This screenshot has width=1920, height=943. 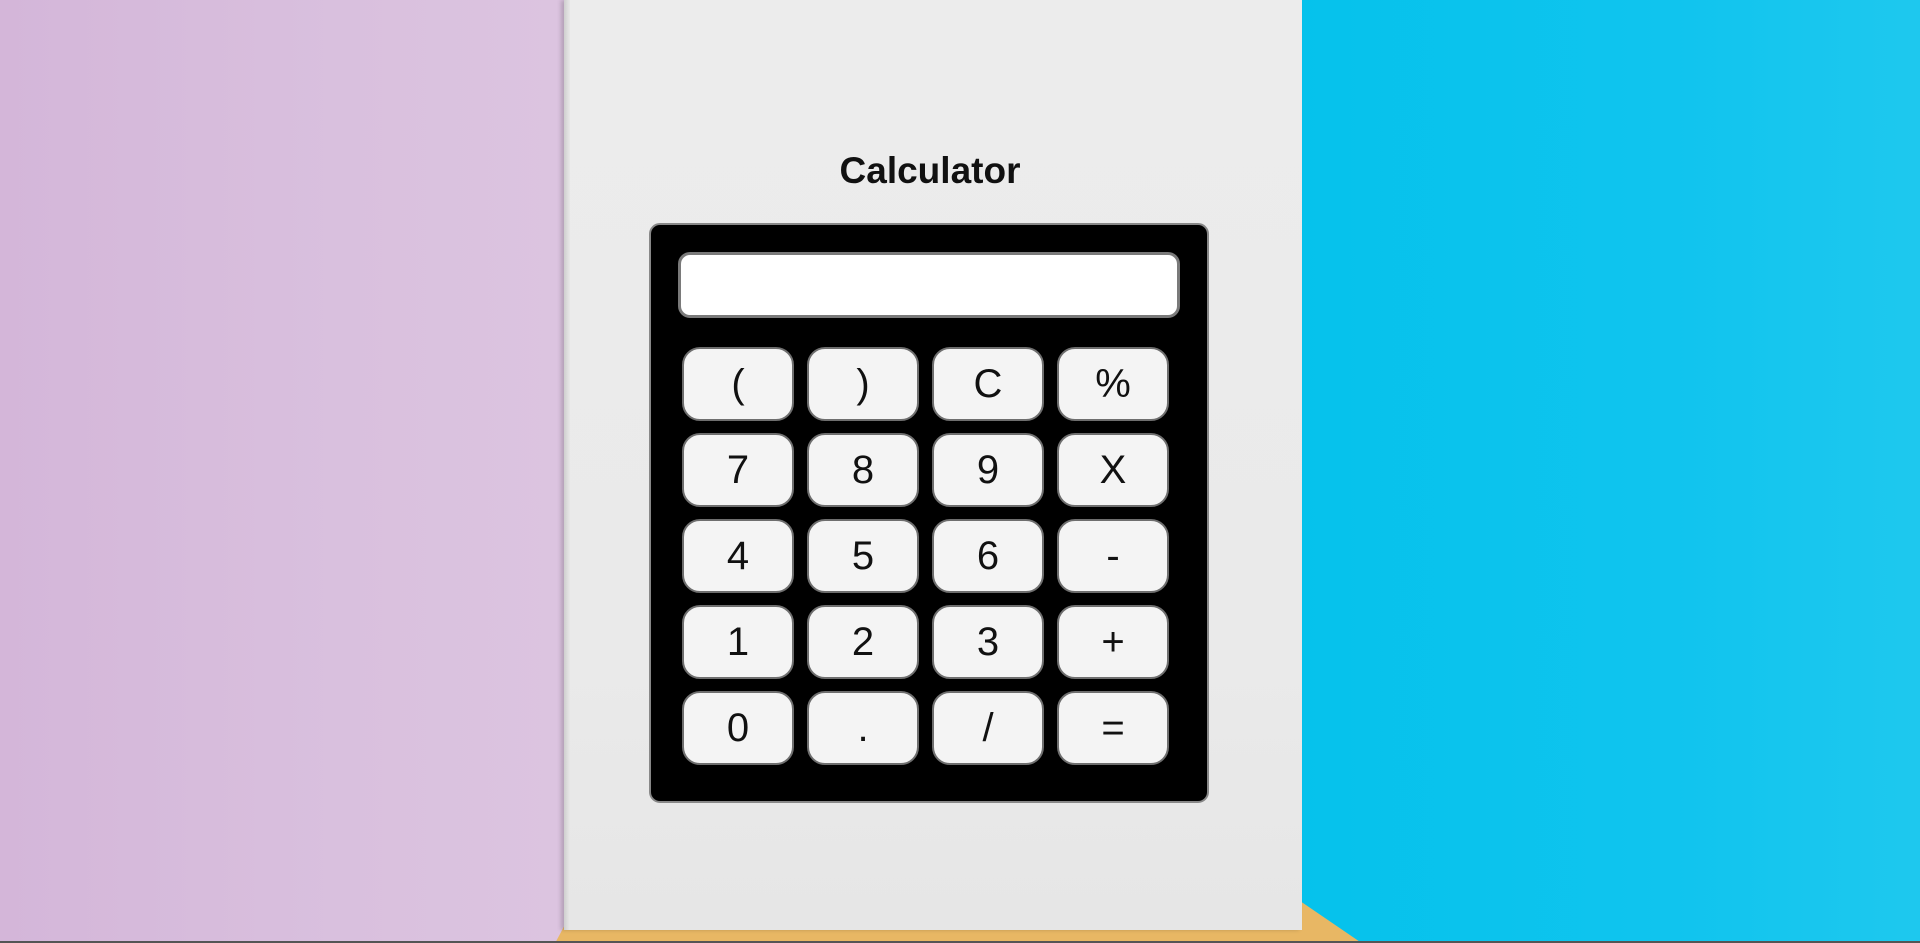 I want to click on digit-7-button: 7, so click(x=738, y=470).